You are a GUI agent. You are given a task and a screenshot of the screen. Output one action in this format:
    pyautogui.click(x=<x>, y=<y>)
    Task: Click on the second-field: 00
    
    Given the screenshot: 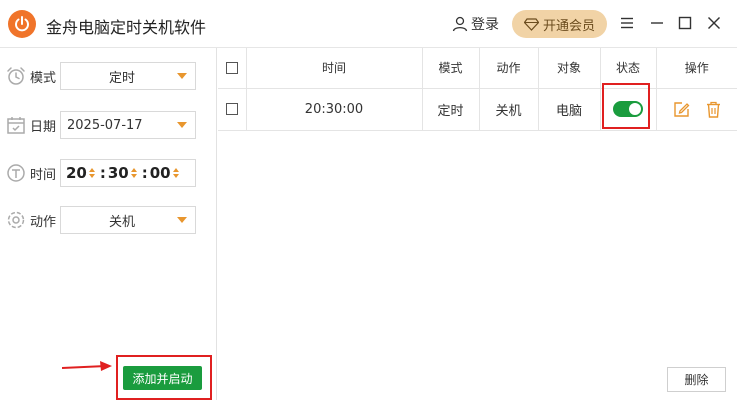 What is the action you would take?
    pyautogui.click(x=160, y=173)
    